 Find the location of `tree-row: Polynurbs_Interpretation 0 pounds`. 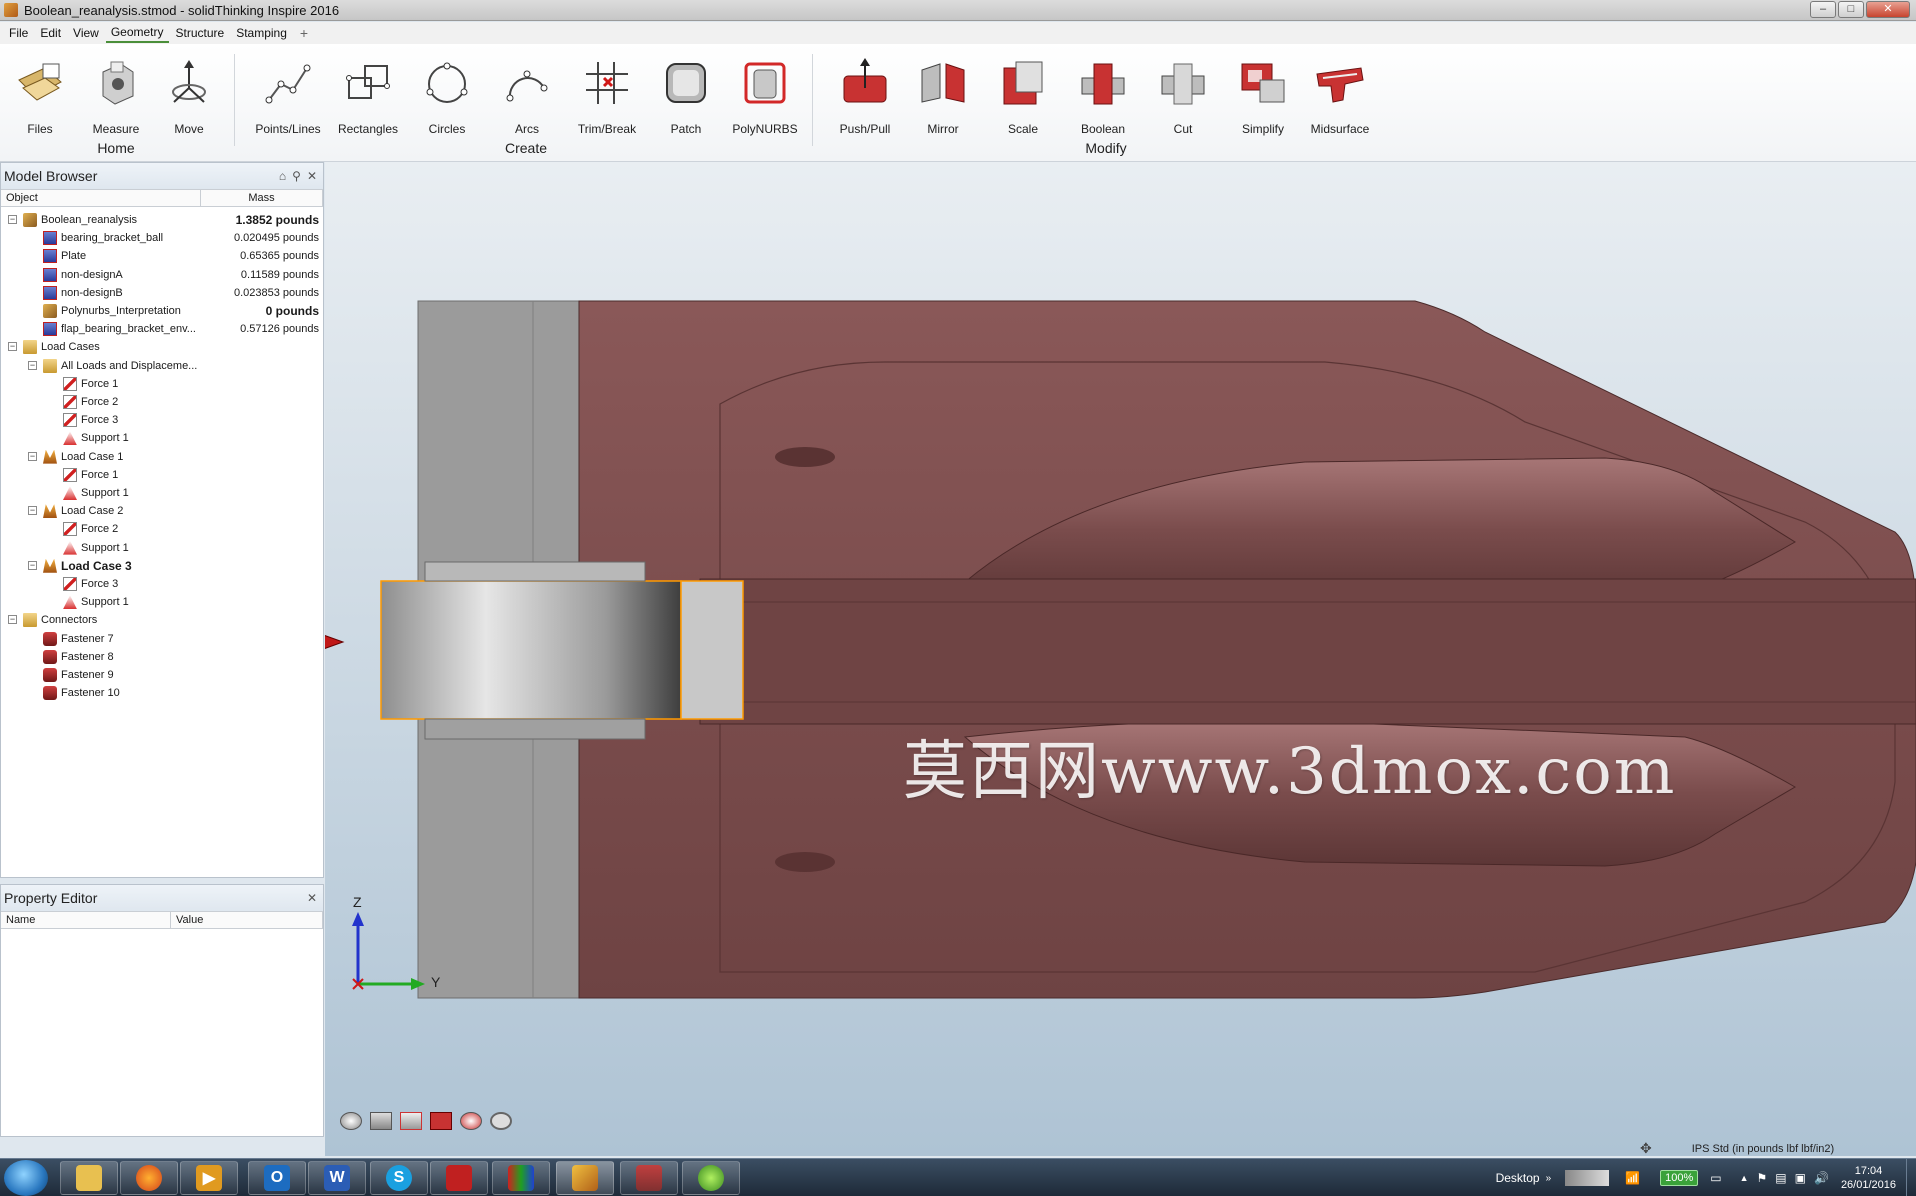

tree-row: Polynurbs_Interpretation 0 pounds is located at coordinates (162, 311).